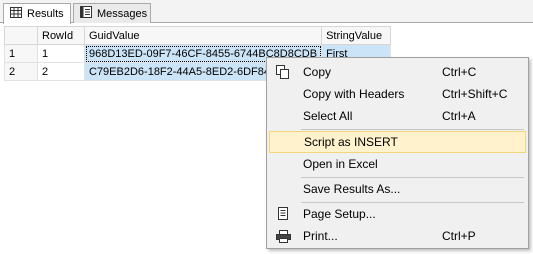 Image resolution: width=533 pixels, height=254 pixels. I want to click on menu-item-print: Print... Ctrl+P, so click(397, 236).